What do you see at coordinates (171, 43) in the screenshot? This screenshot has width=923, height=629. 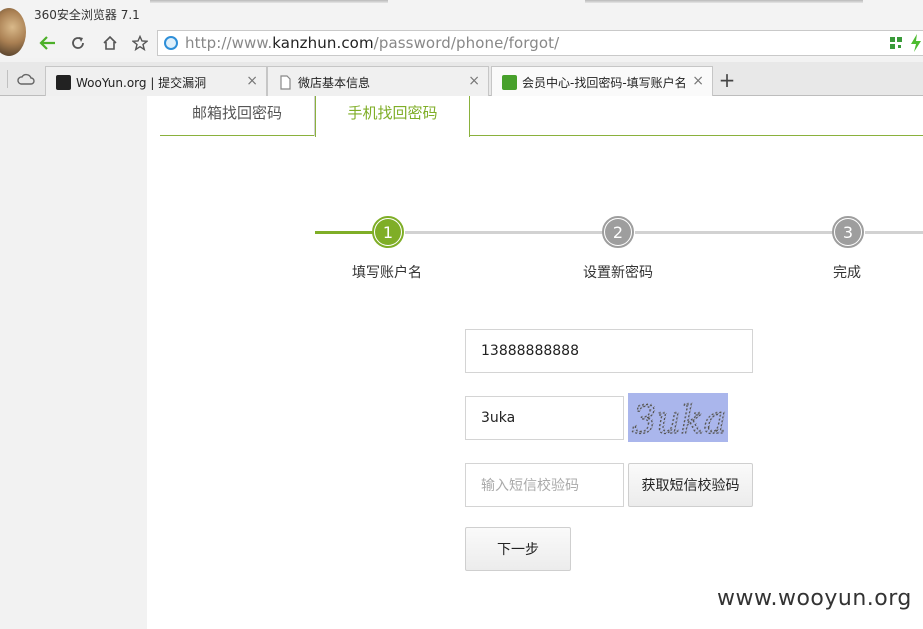 I see `site-icon` at bounding box center [171, 43].